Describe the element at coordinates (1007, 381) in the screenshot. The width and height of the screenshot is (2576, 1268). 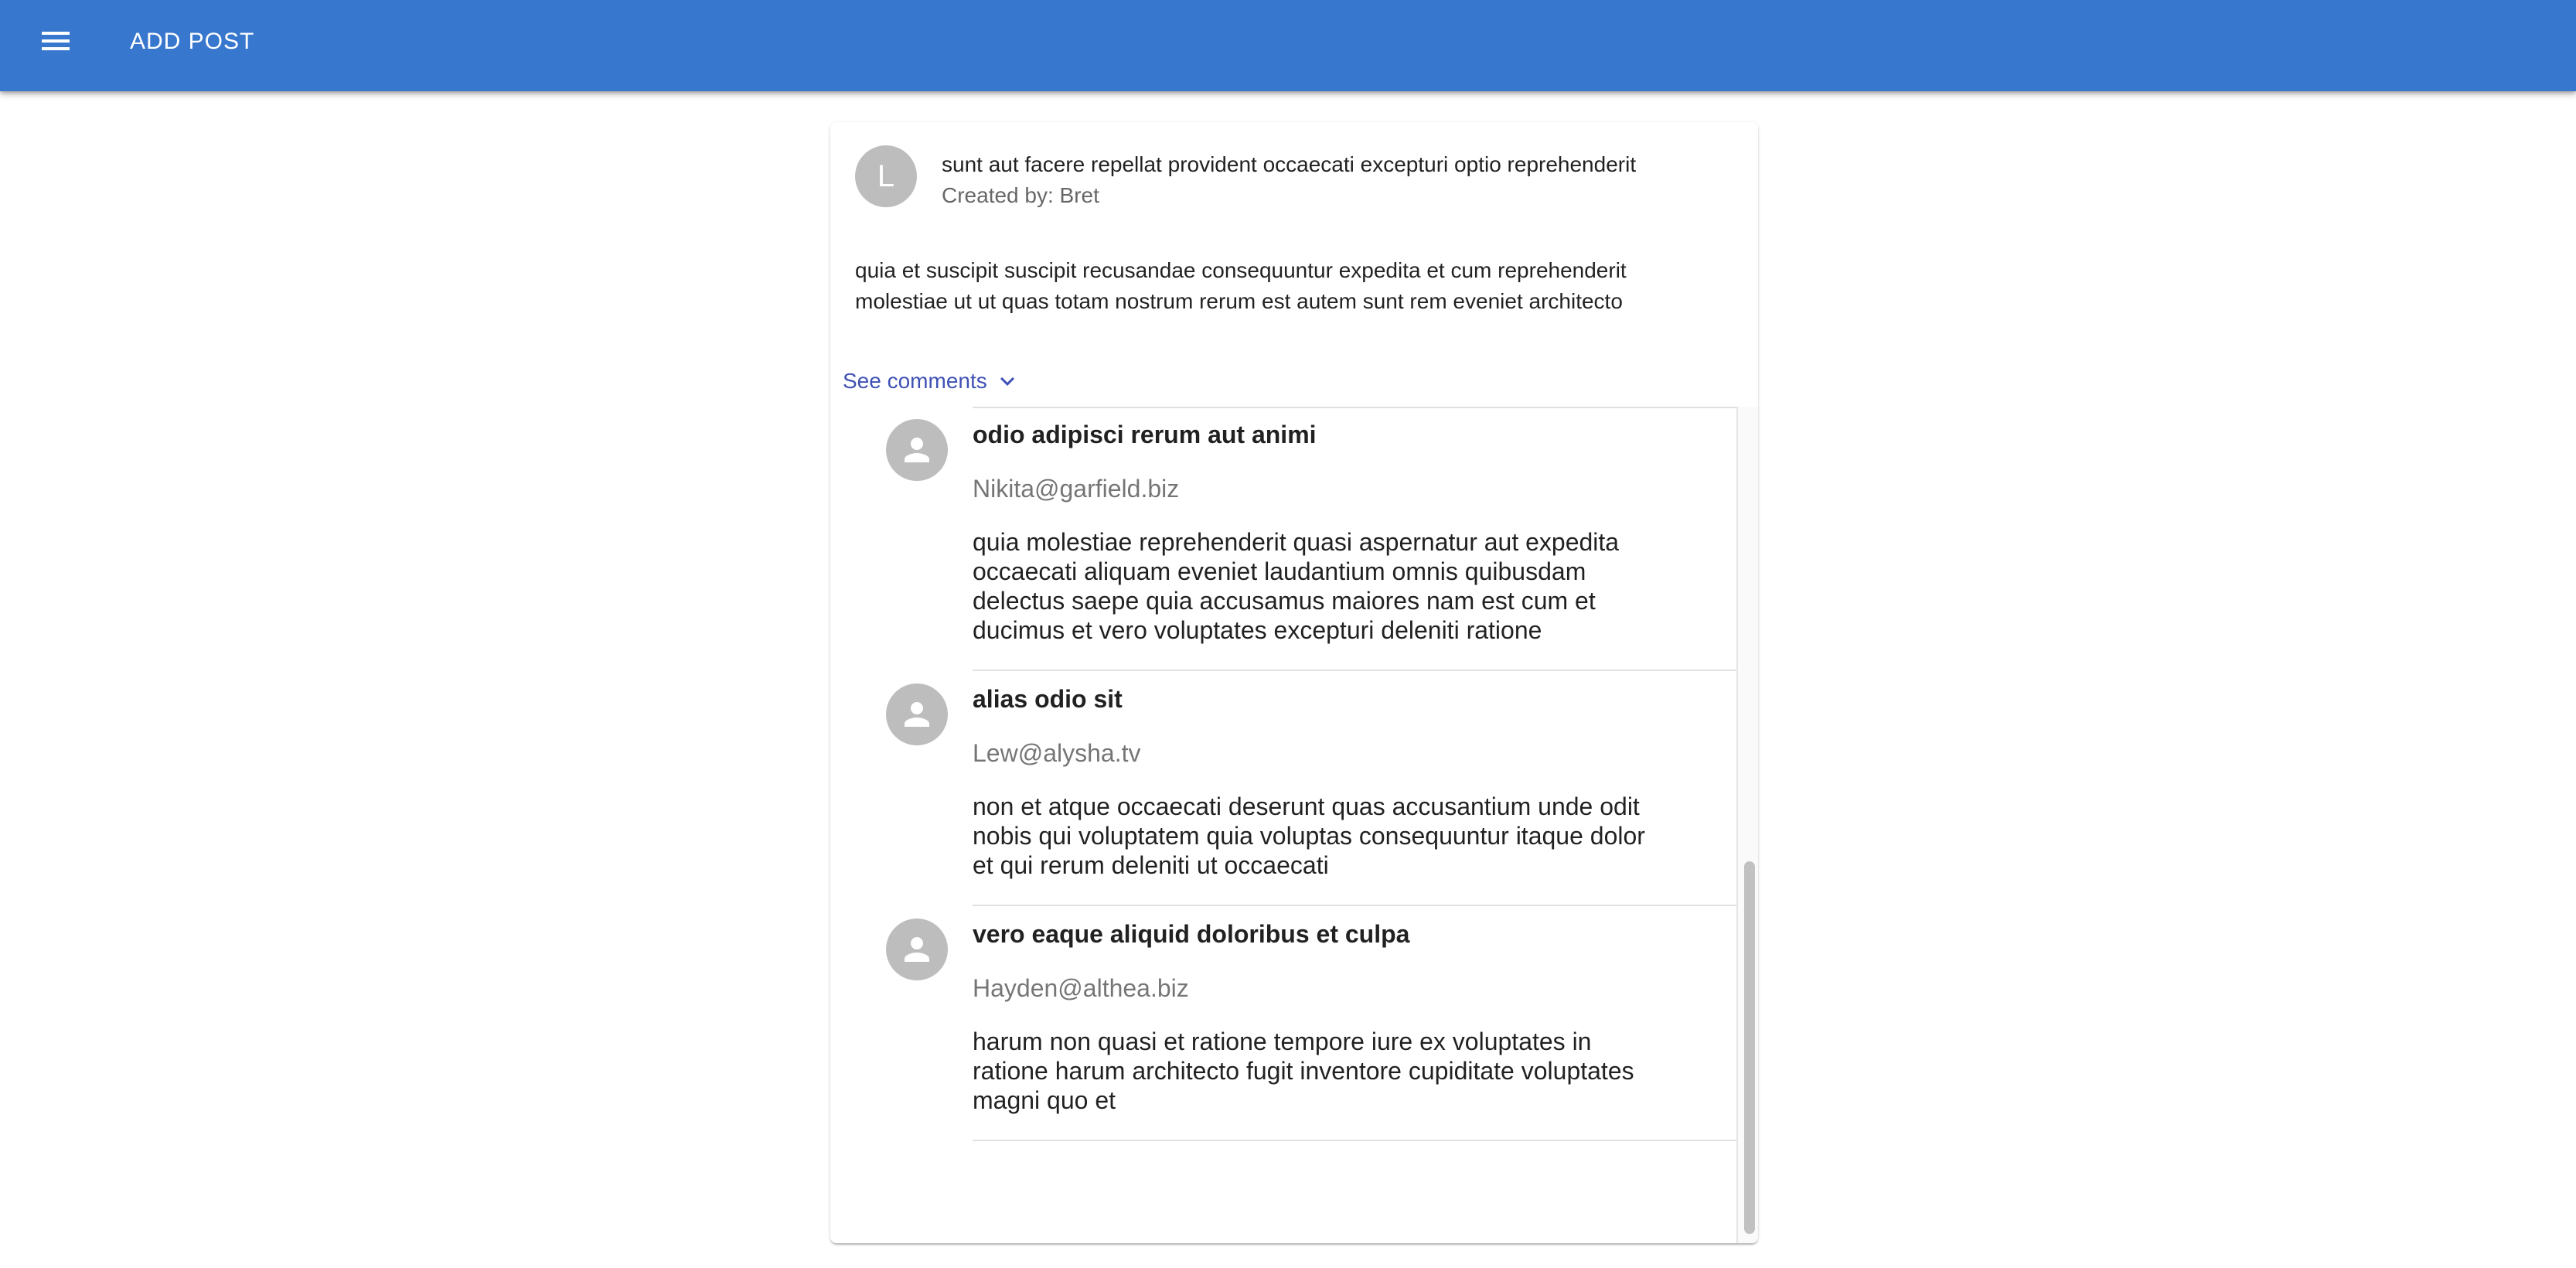
I see `chevron-down-icon` at that location.